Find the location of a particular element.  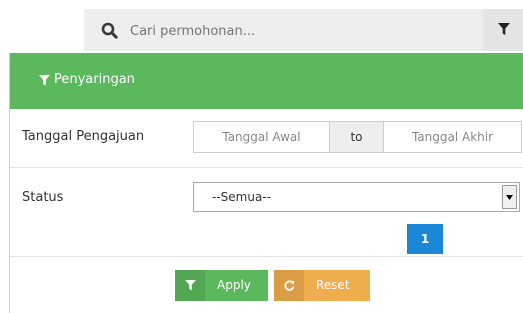

apply-button: Apply is located at coordinates (221, 285).